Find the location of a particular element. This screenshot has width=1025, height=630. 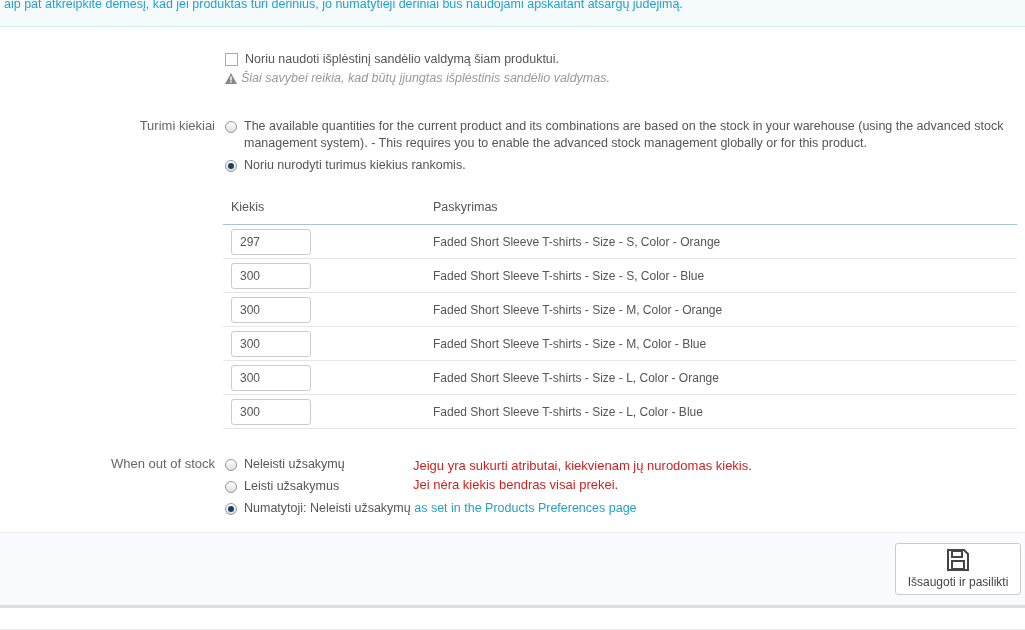

column-header: Paskyrimas is located at coordinates (721, 212).